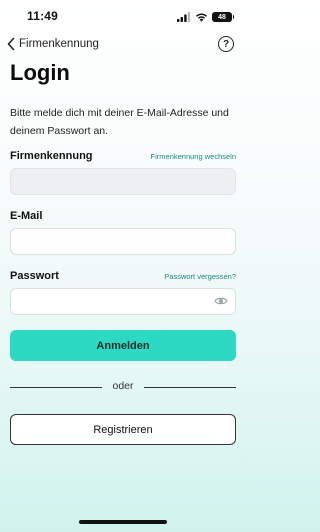 The width and height of the screenshot is (320, 532). Describe the element at coordinates (123, 44) in the screenshot. I see `nav-bar: Firmenkennung ?` at that location.